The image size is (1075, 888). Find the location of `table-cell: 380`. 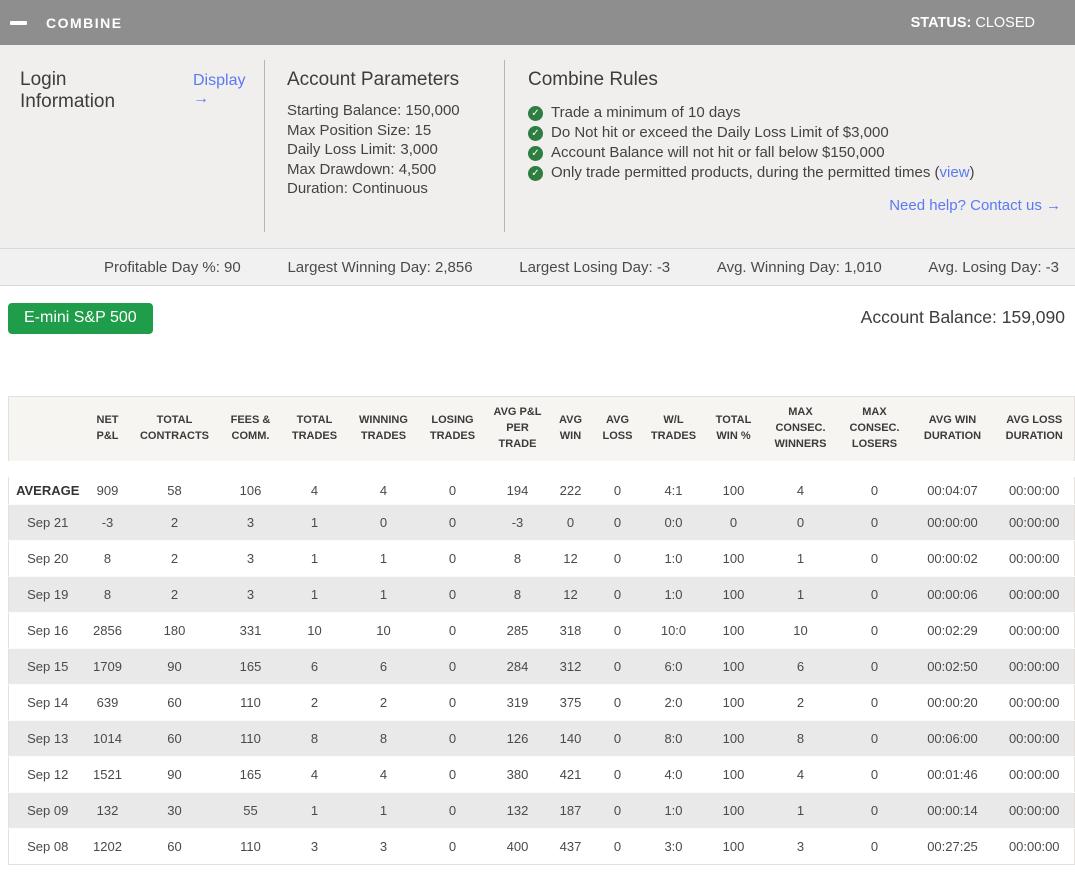

table-cell: 380 is located at coordinates (517, 774).